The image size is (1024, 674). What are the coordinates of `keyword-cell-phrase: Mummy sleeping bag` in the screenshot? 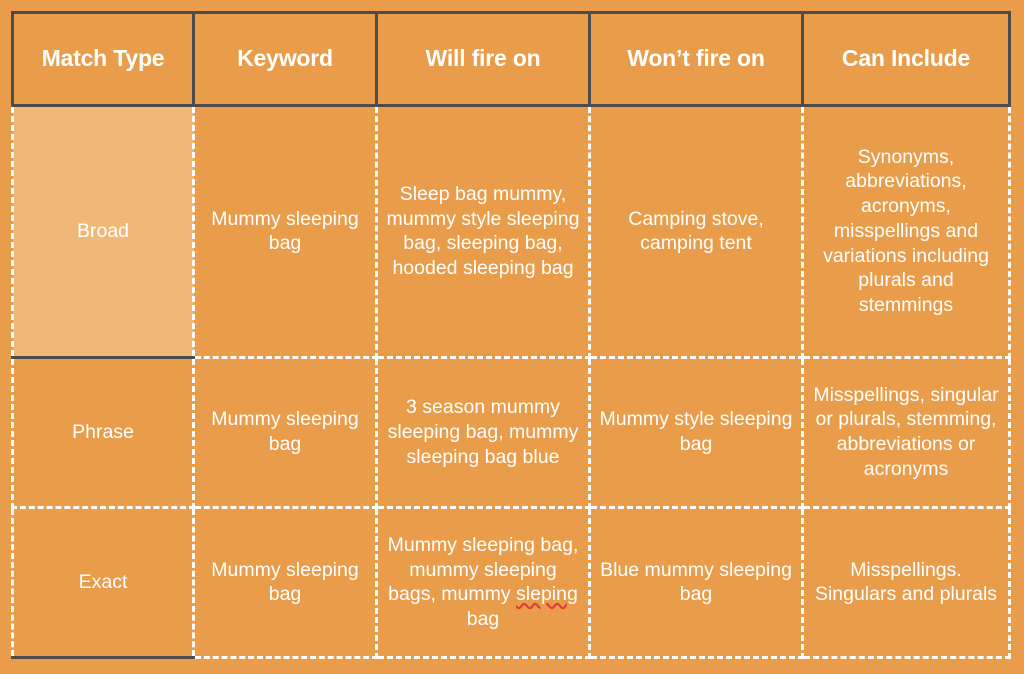 It's located at (285, 432).